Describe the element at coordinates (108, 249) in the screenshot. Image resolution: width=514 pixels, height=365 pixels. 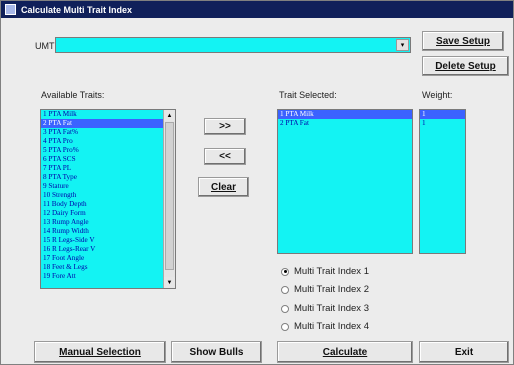
I see `list-item: 16 R Legs-Rear V` at that location.